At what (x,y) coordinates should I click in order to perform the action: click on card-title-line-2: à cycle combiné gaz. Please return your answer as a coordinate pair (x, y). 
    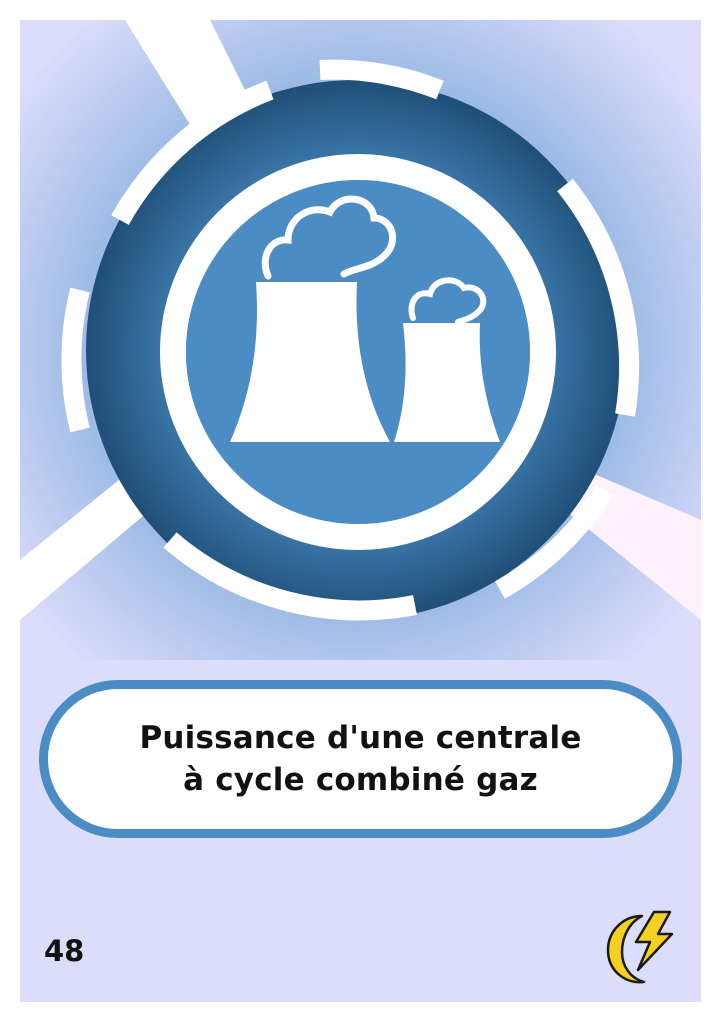
    Looking at the image, I should click on (360, 780).